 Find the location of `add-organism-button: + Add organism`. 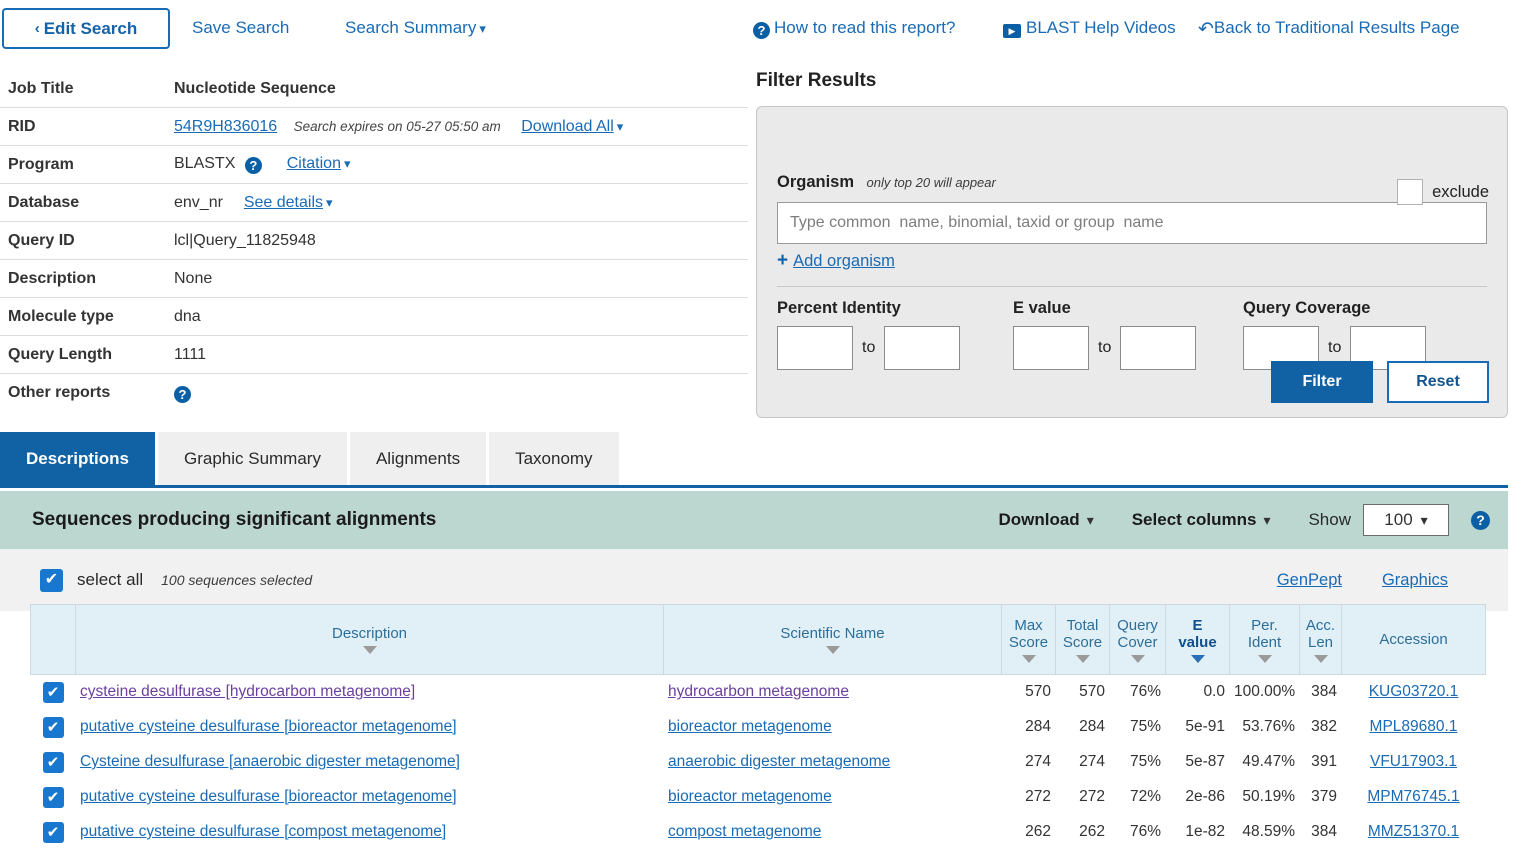

add-organism-button: + Add organism is located at coordinates (836, 261).